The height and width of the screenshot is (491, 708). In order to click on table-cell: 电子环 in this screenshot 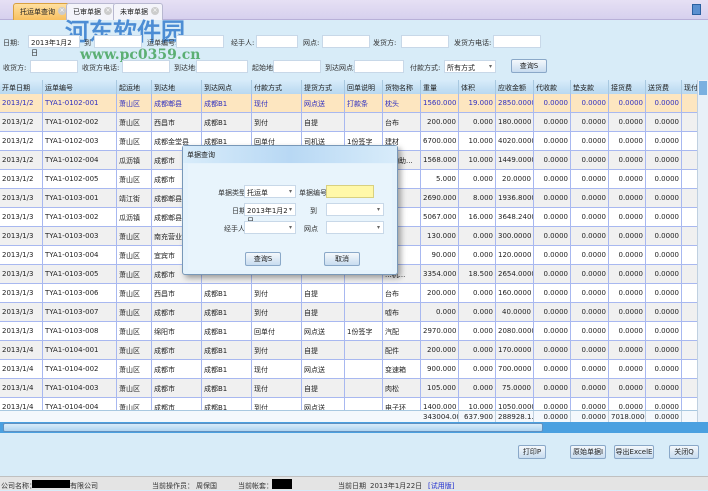, I will do `click(402, 404)`.